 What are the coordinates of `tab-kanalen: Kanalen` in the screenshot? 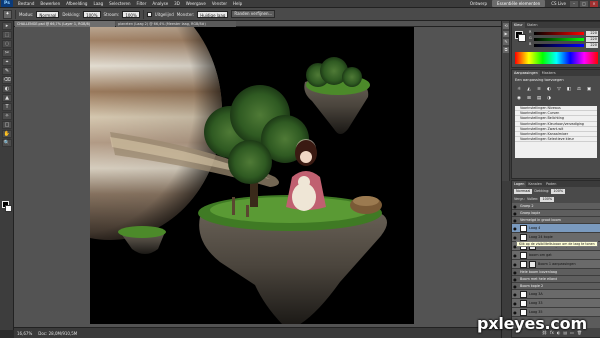 It's located at (535, 184).